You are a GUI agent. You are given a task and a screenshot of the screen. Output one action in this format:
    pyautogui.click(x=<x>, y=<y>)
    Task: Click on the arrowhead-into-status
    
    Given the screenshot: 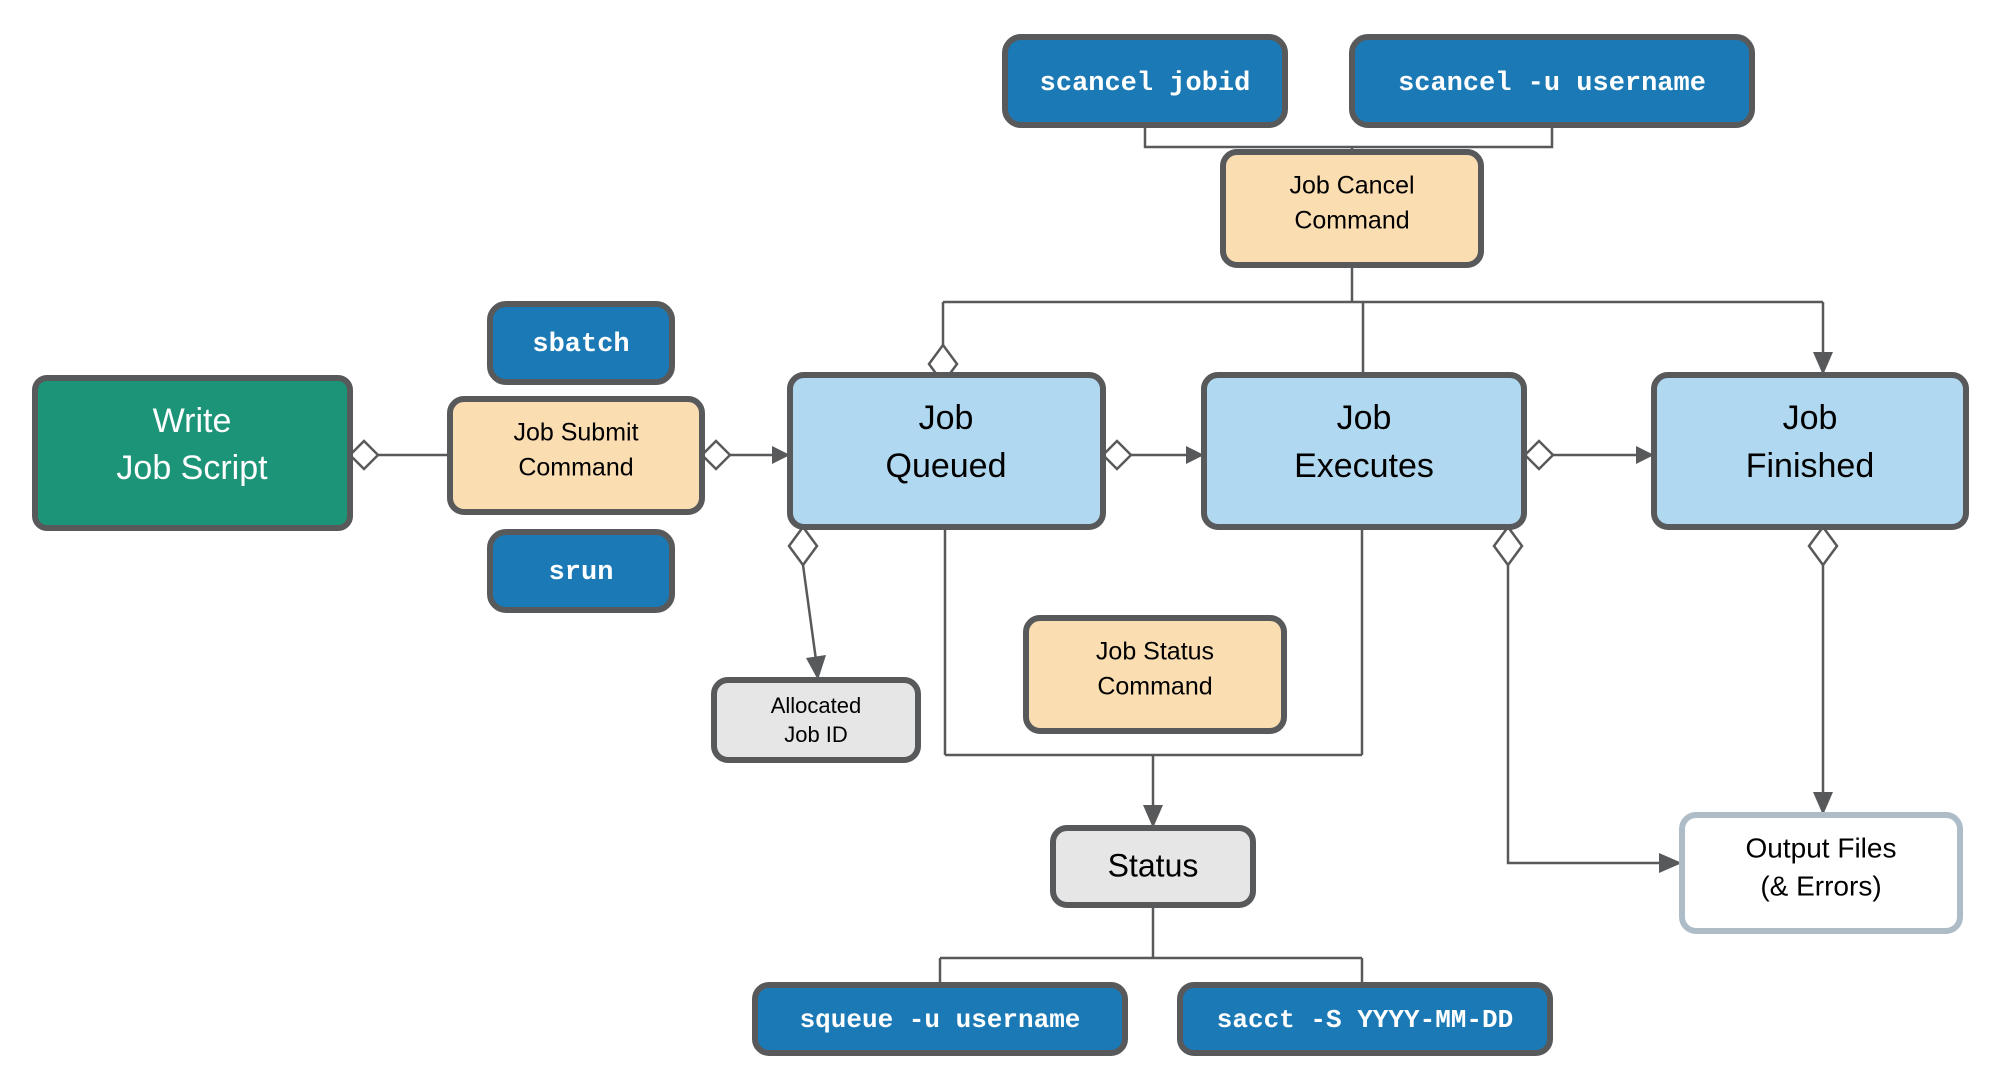 What is the action you would take?
    pyautogui.click(x=1153, y=816)
    